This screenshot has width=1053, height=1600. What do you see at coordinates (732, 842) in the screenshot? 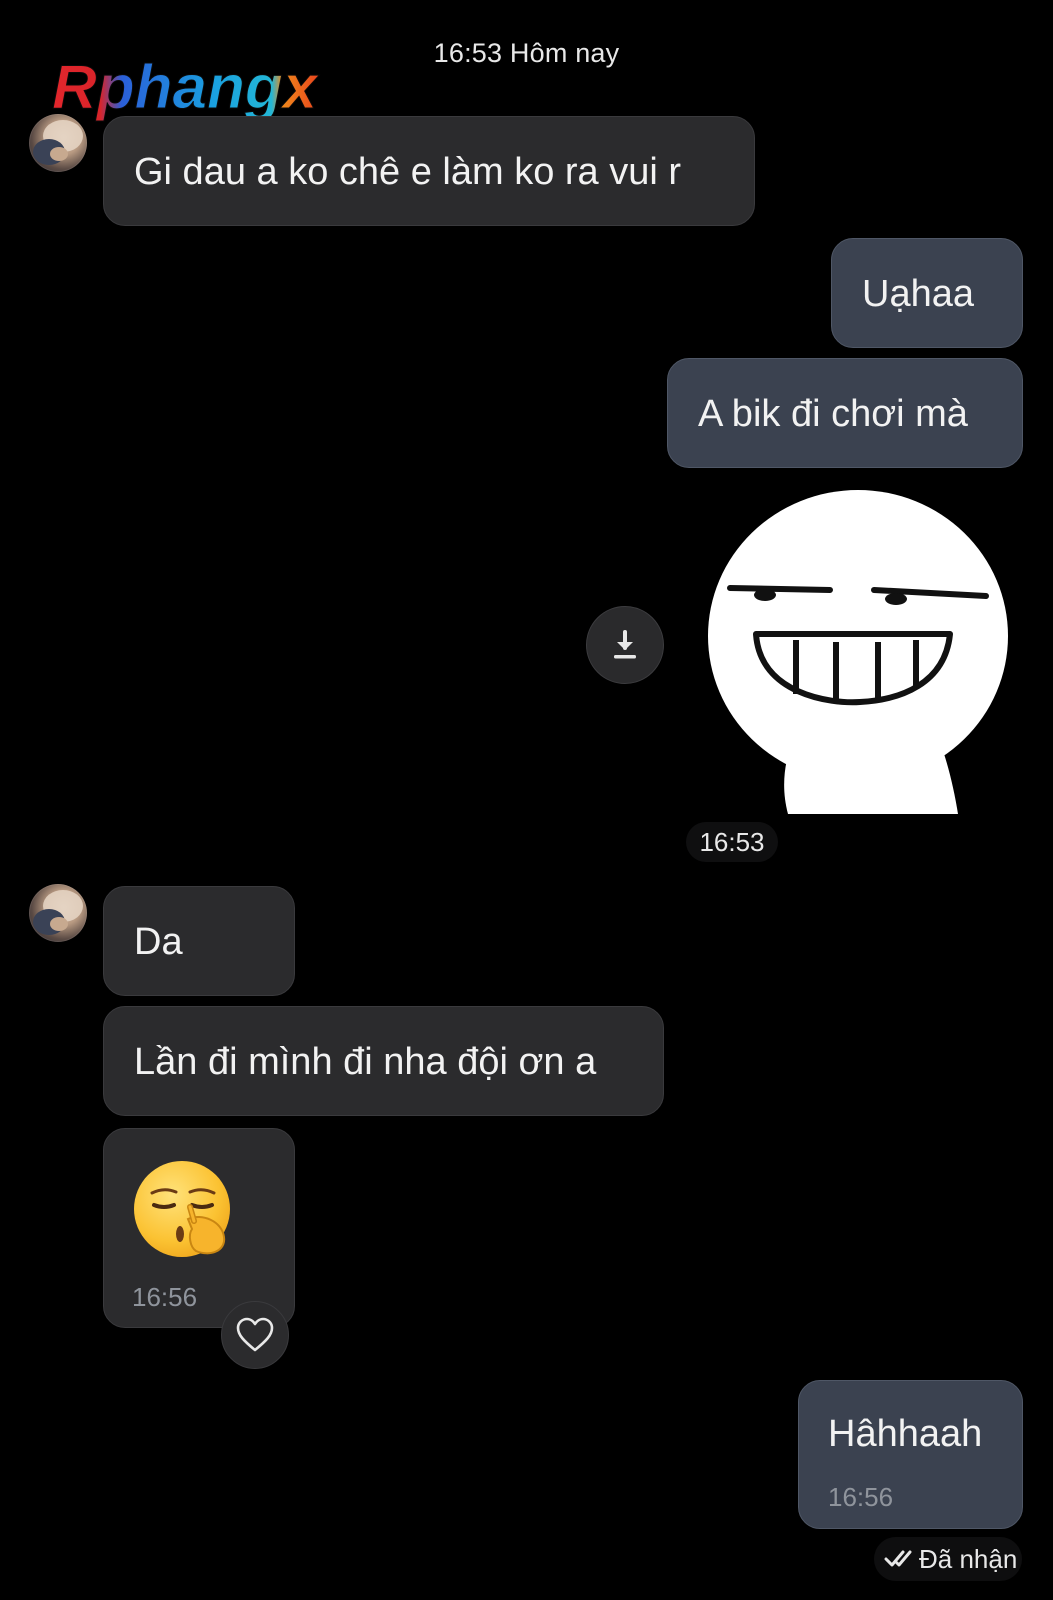
I see `message-timestamp: 16:53` at bounding box center [732, 842].